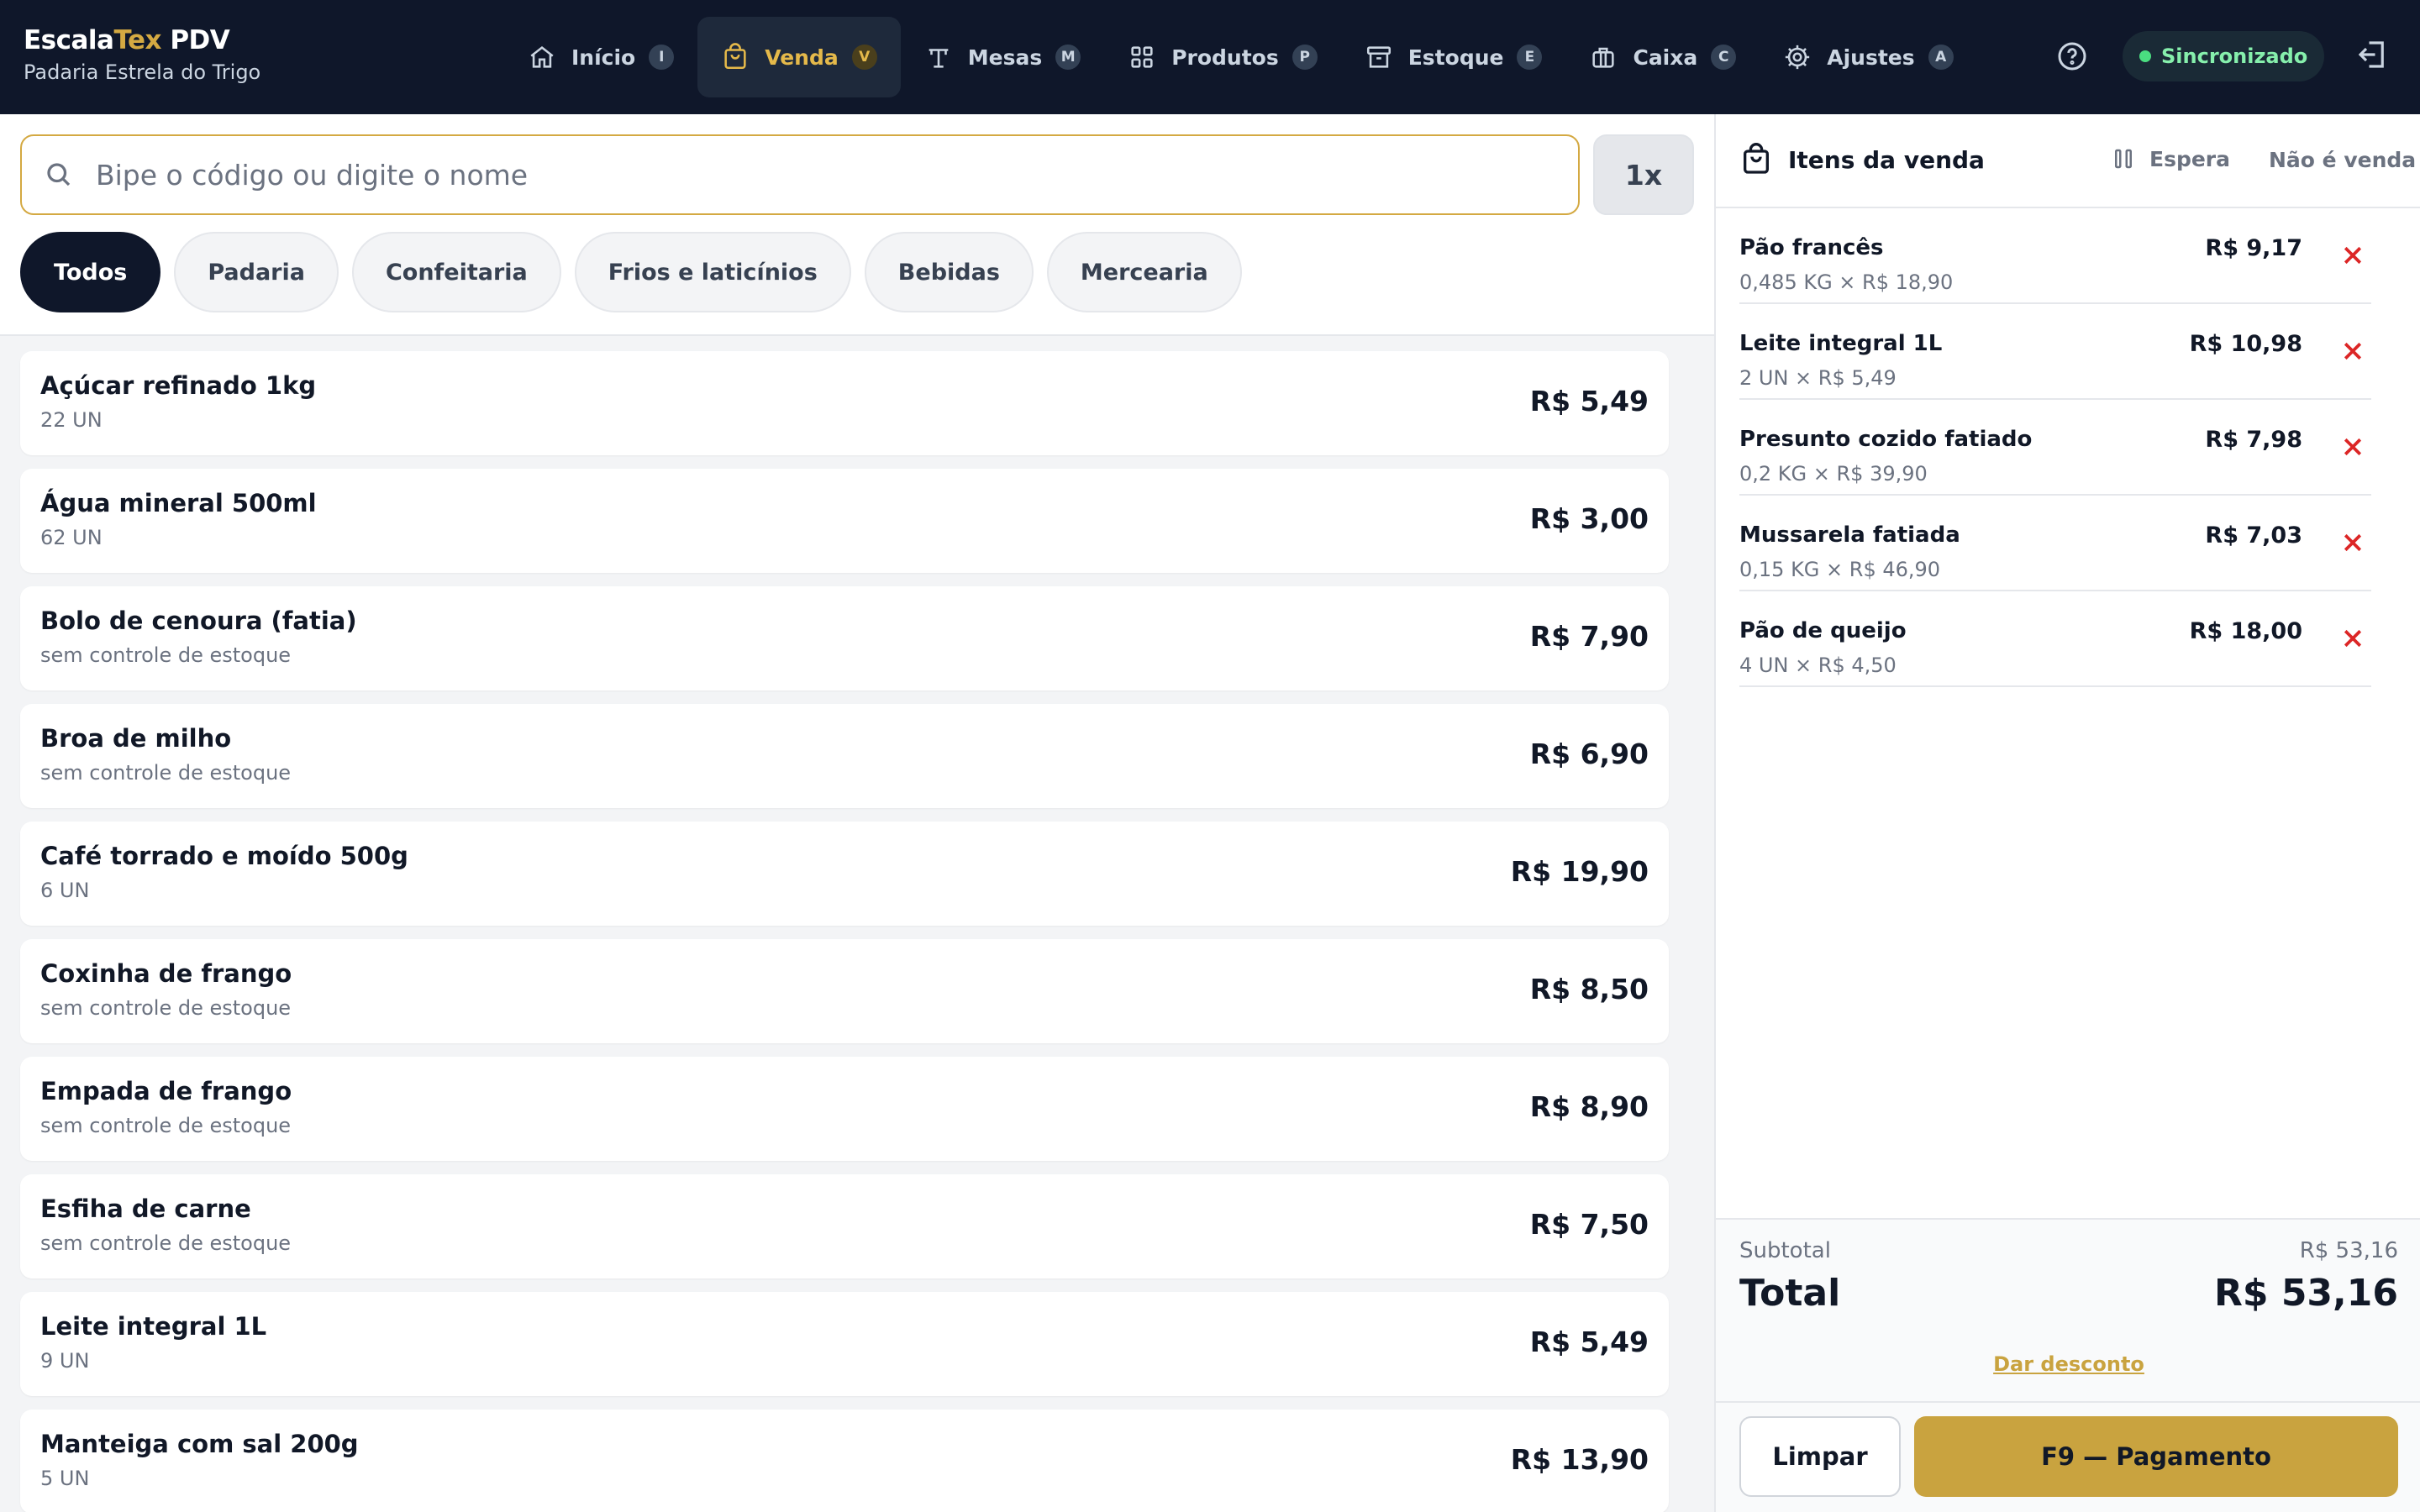 The image size is (2420, 1512). What do you see at coordinates (178, 503) in the screenshot?
I see `product-name: Água mineral 500ml` at bounding box center [178, 503].